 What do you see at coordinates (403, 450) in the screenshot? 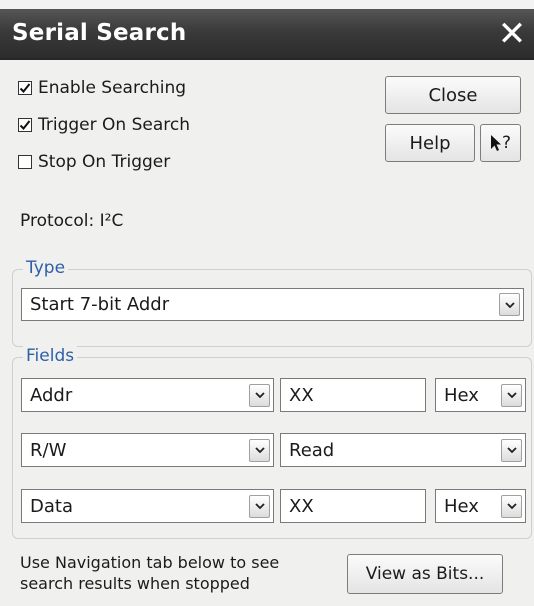
I see `rw-value-select: Read` at bounding box center [403, 450].